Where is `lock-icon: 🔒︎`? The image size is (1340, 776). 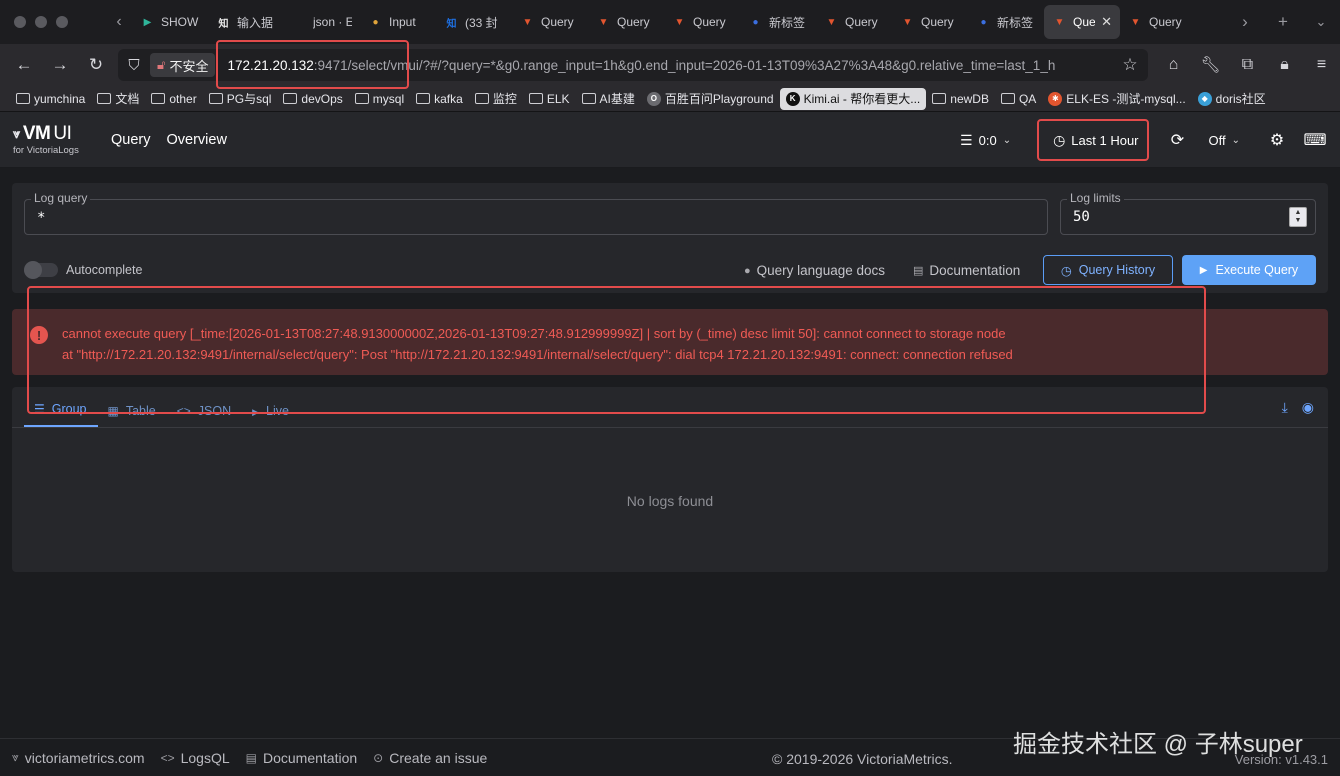
lock-icon: 🔒︎ is located at coordinates (1284, 65).